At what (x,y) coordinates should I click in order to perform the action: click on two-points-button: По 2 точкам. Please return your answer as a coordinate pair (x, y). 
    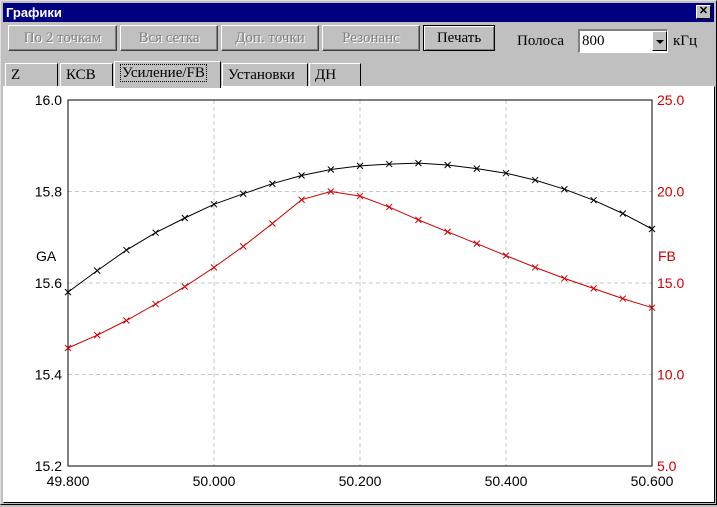
    Looking at the image, I should click on (62, 38).